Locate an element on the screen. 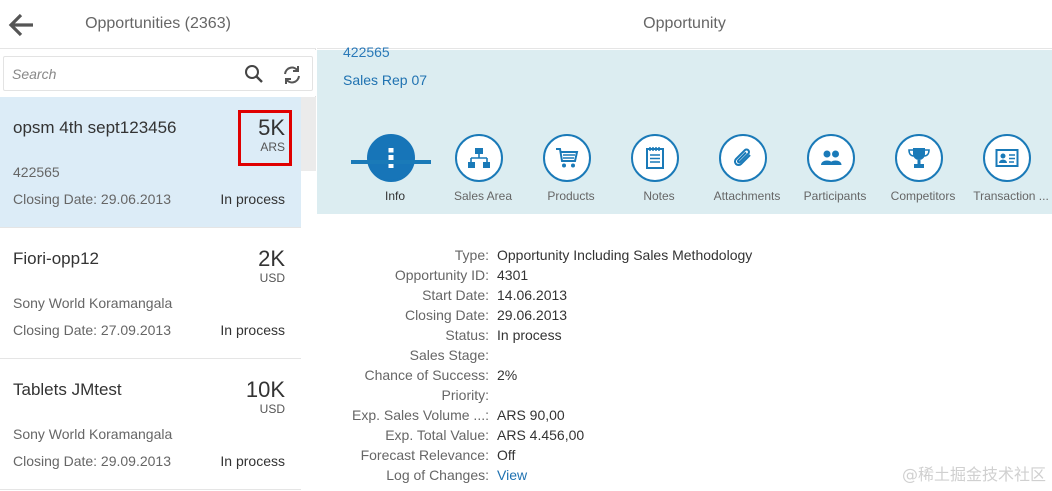  tab-attachments: Attachments is located at coordinates (747, 173).